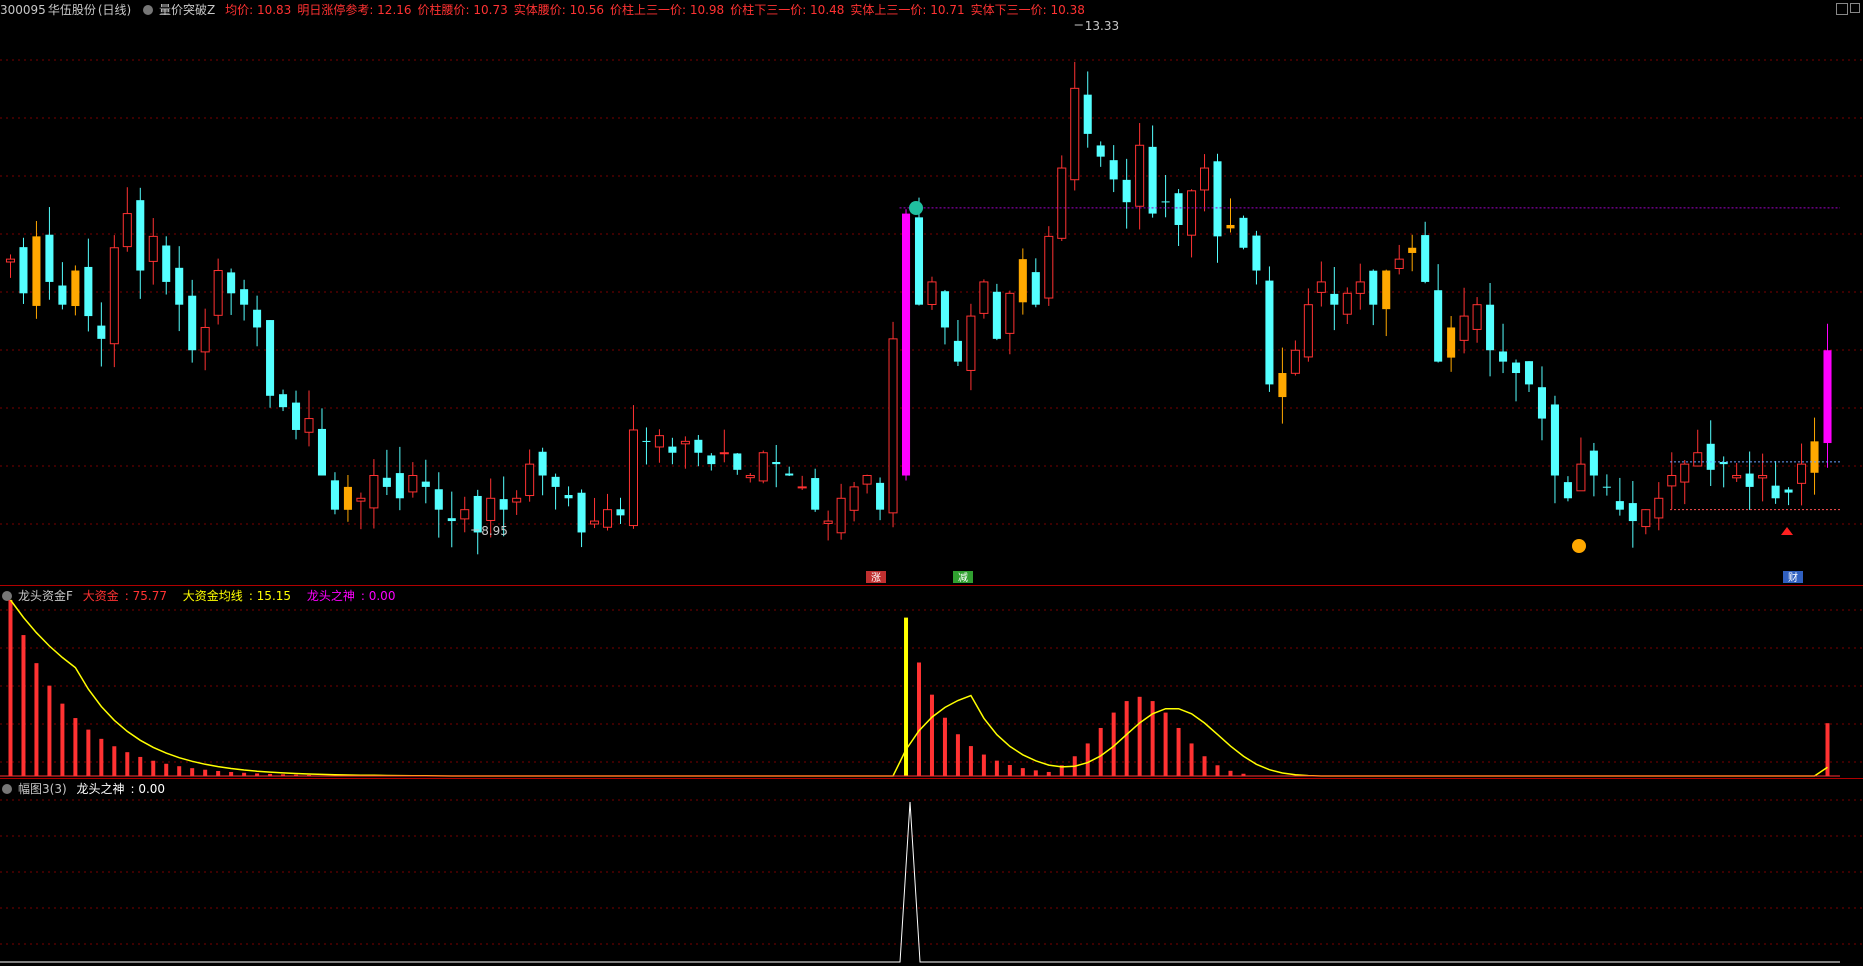  I want to click on reduce-marker: 减, so click(963, 578).